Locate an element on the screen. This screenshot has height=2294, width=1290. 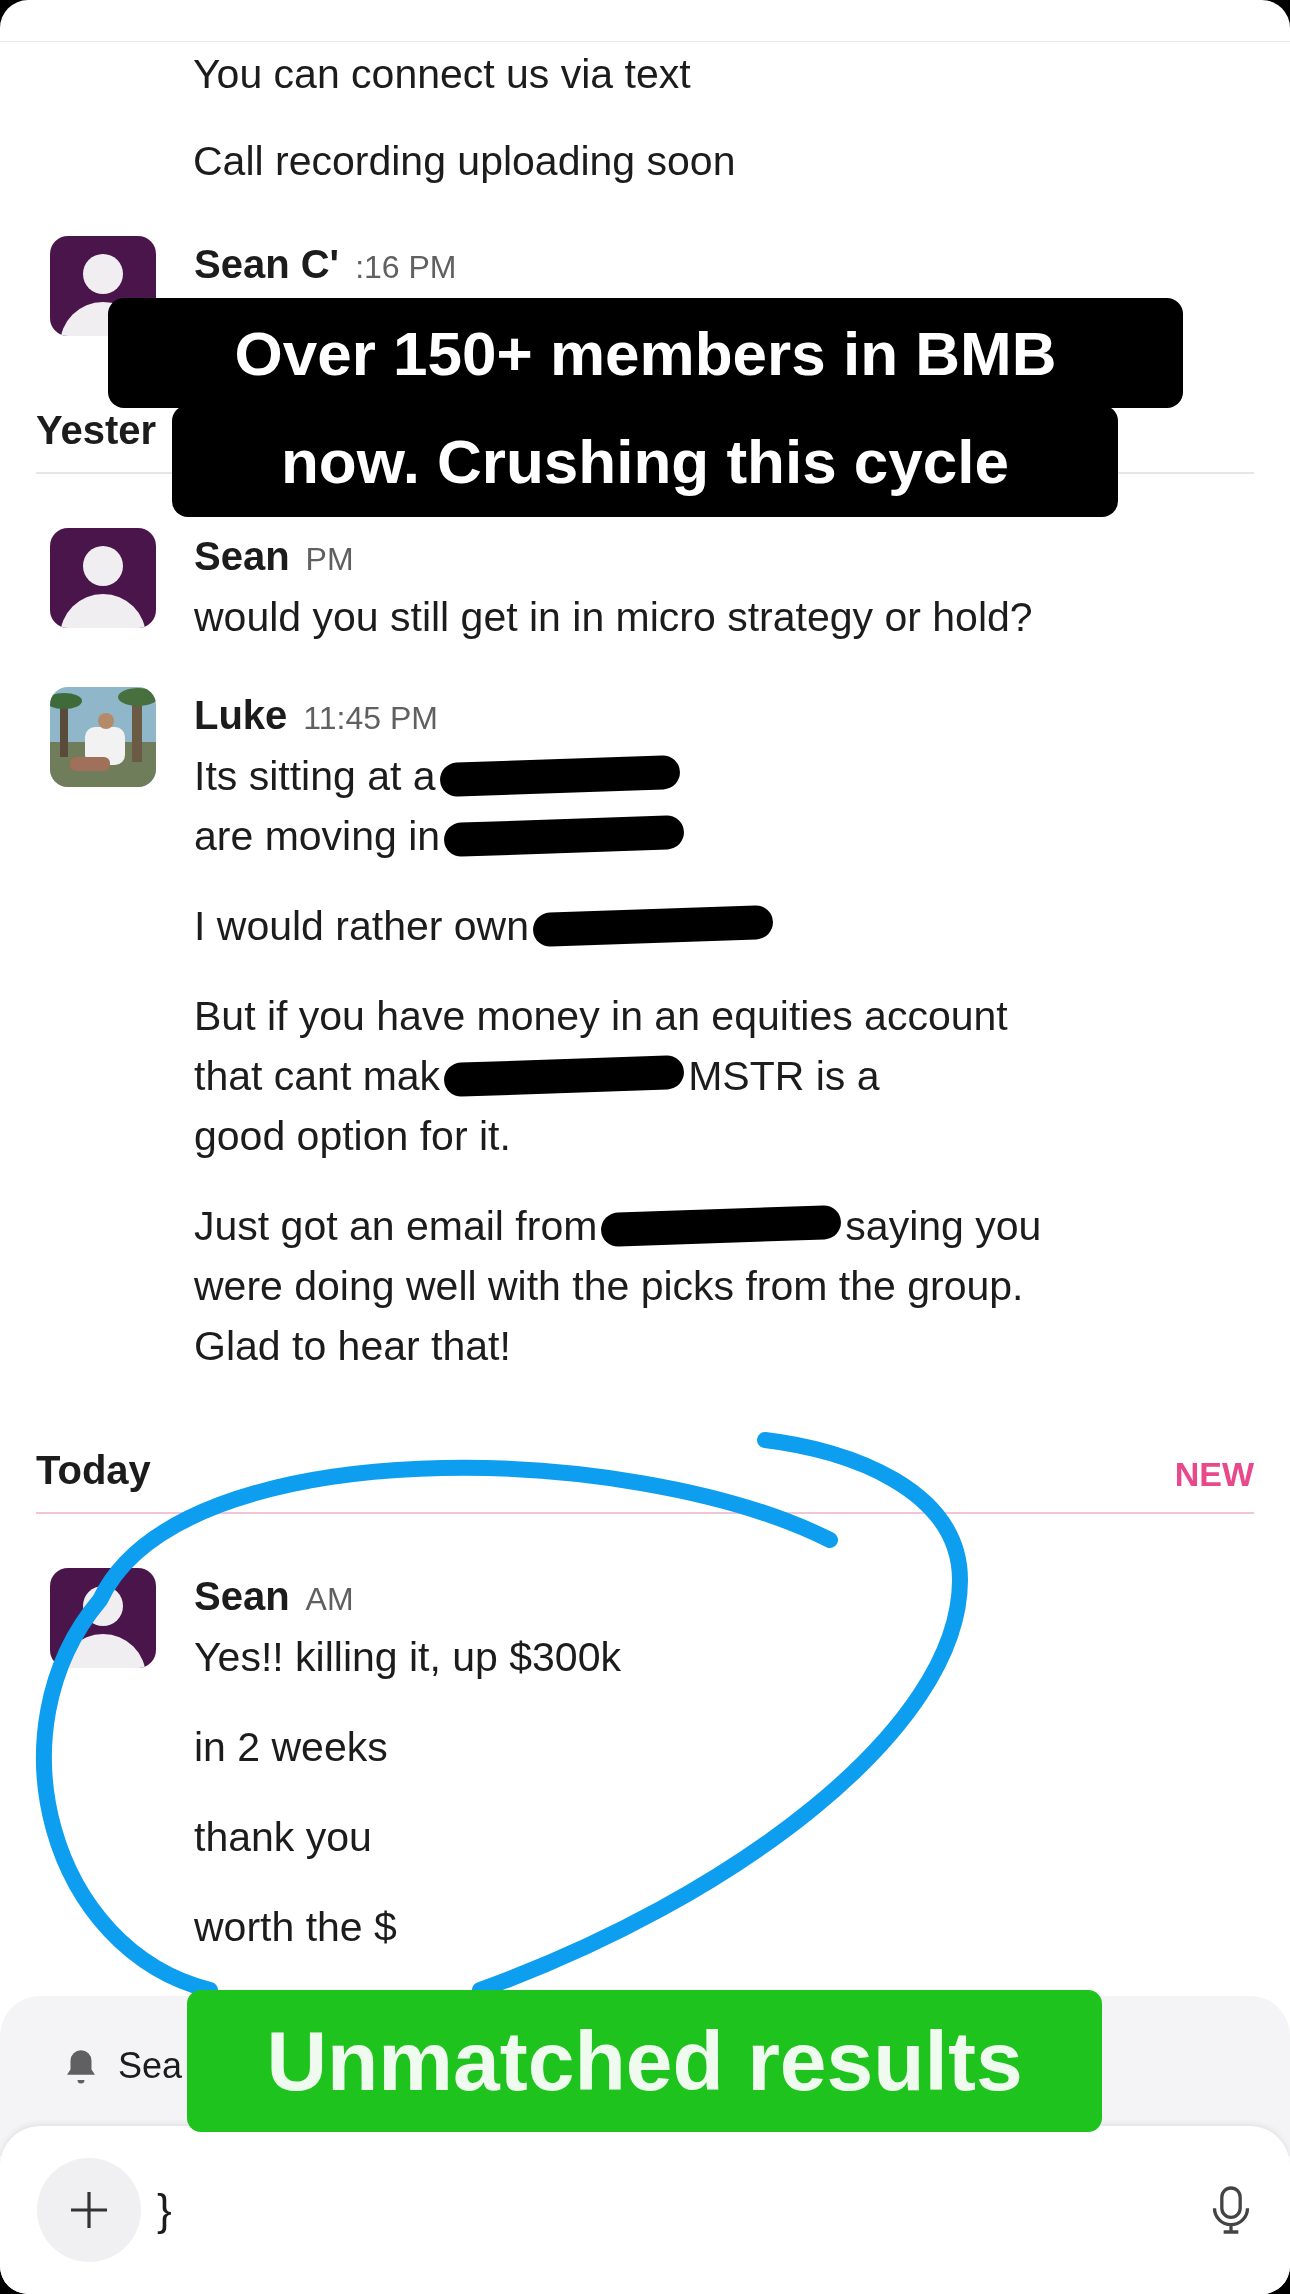
message-text: worth the $ is located at coordinates (295, 1927).